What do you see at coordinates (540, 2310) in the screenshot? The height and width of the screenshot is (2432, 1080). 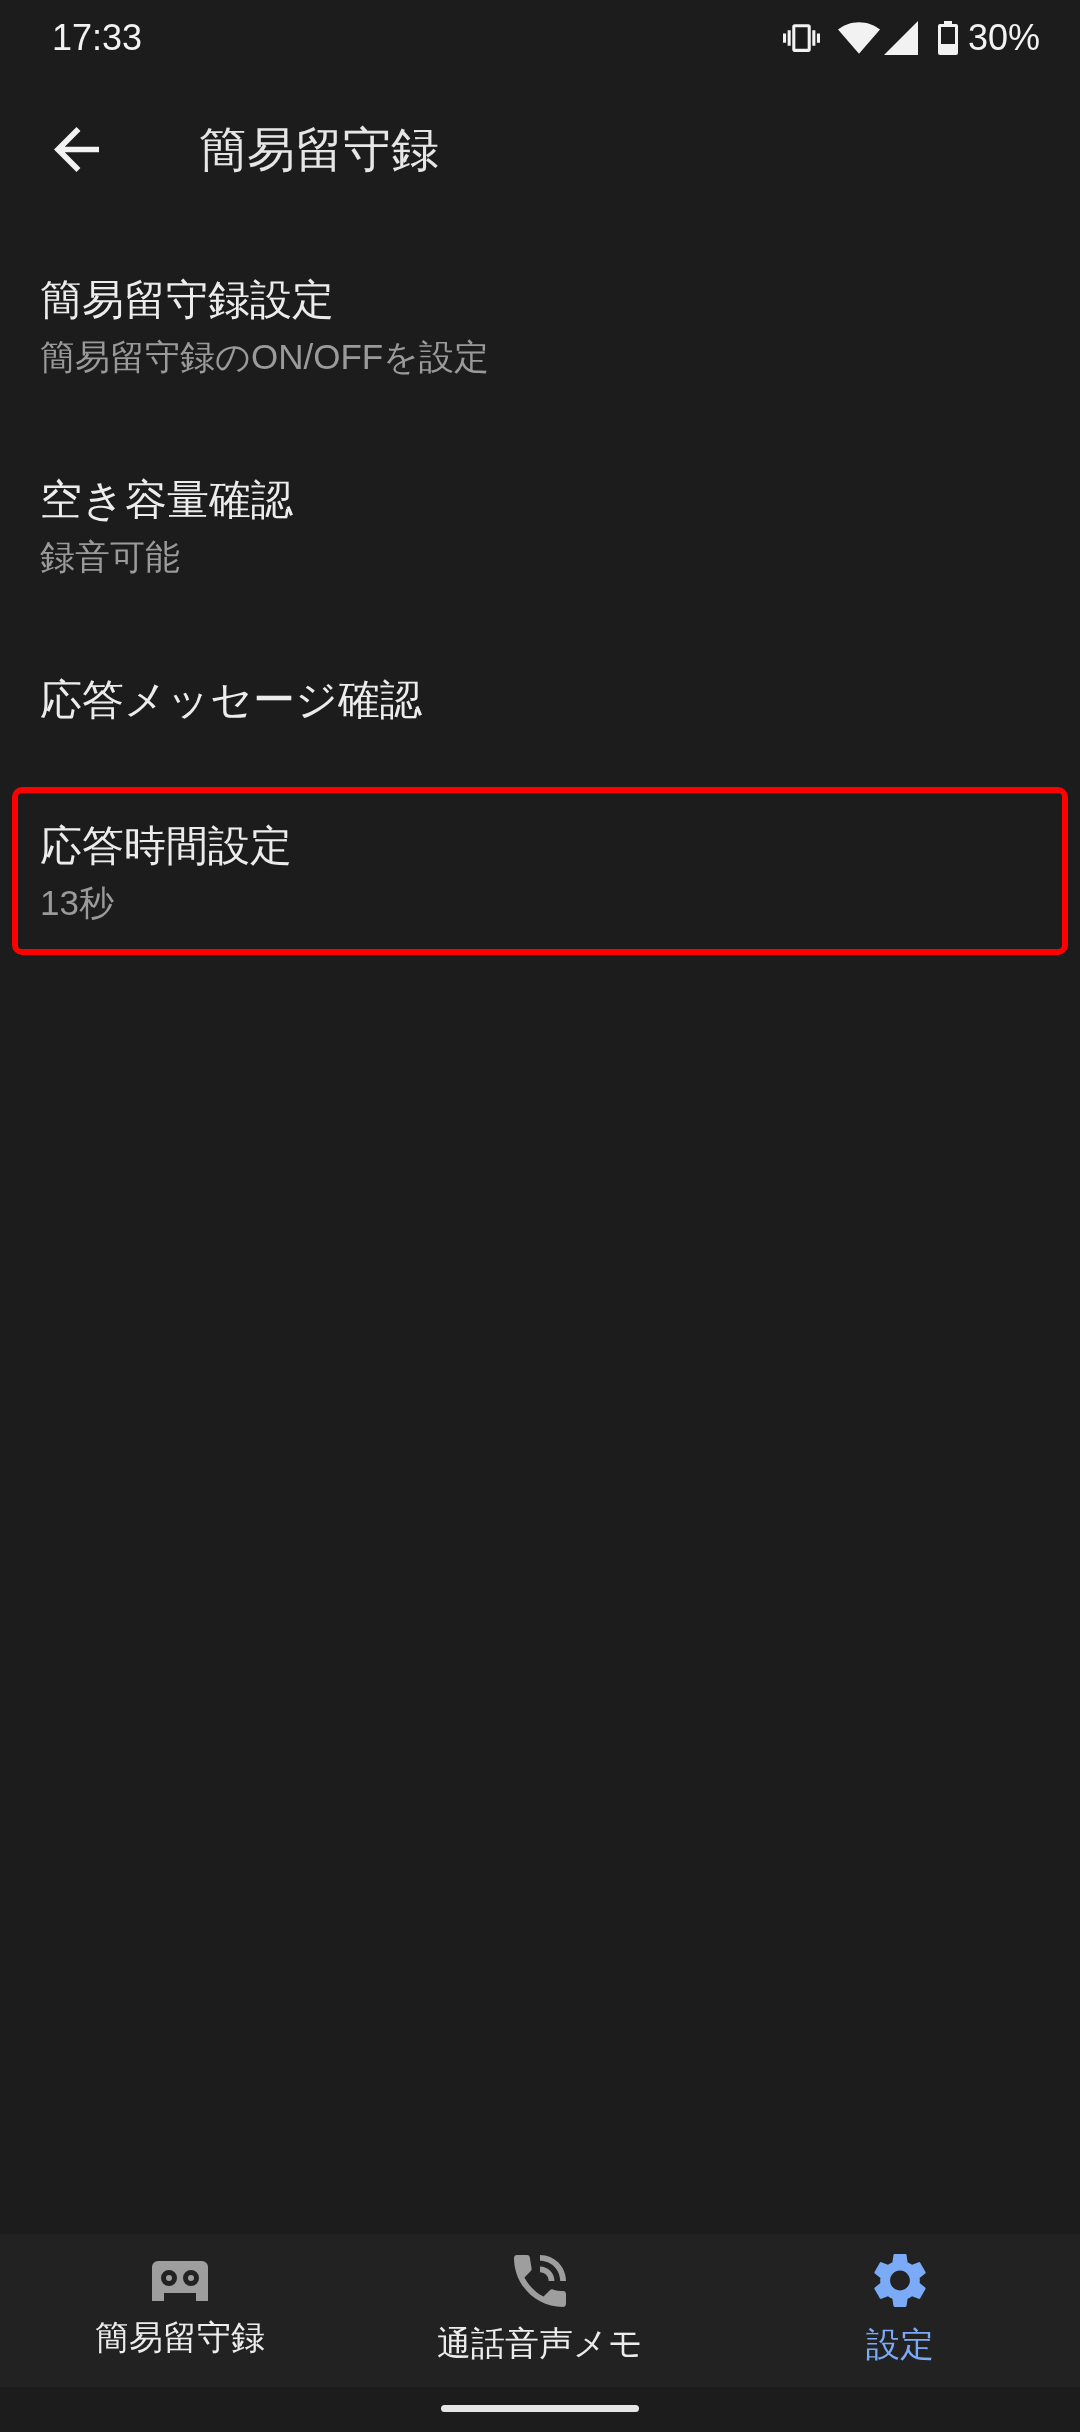 I see `nav-tab: 通話音声メモ` at bounding box center [540, 2310].